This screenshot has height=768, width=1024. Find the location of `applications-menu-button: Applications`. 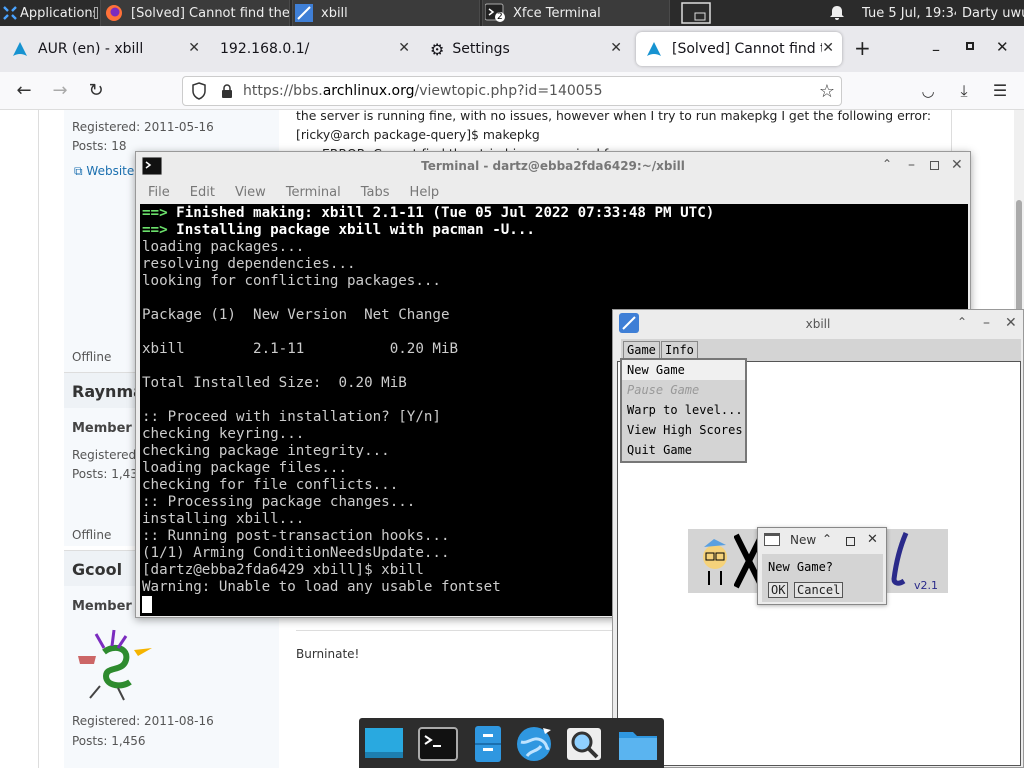

applications-menu-button: Applications is located at coordinates (48, 13).